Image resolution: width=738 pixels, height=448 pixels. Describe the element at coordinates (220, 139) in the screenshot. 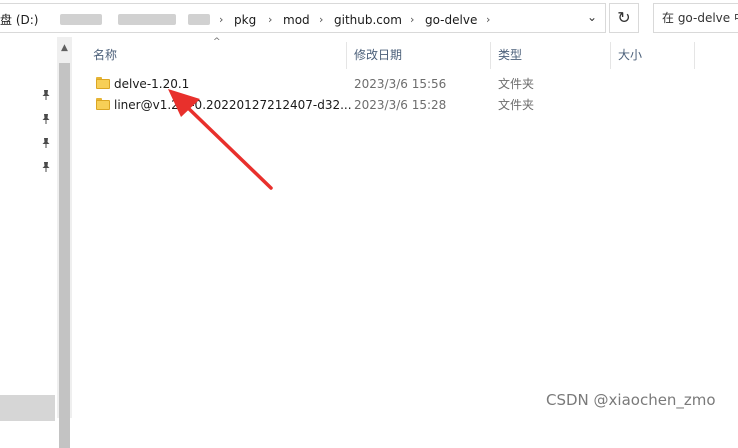

I see `annotation-arrow-icon` at that location.